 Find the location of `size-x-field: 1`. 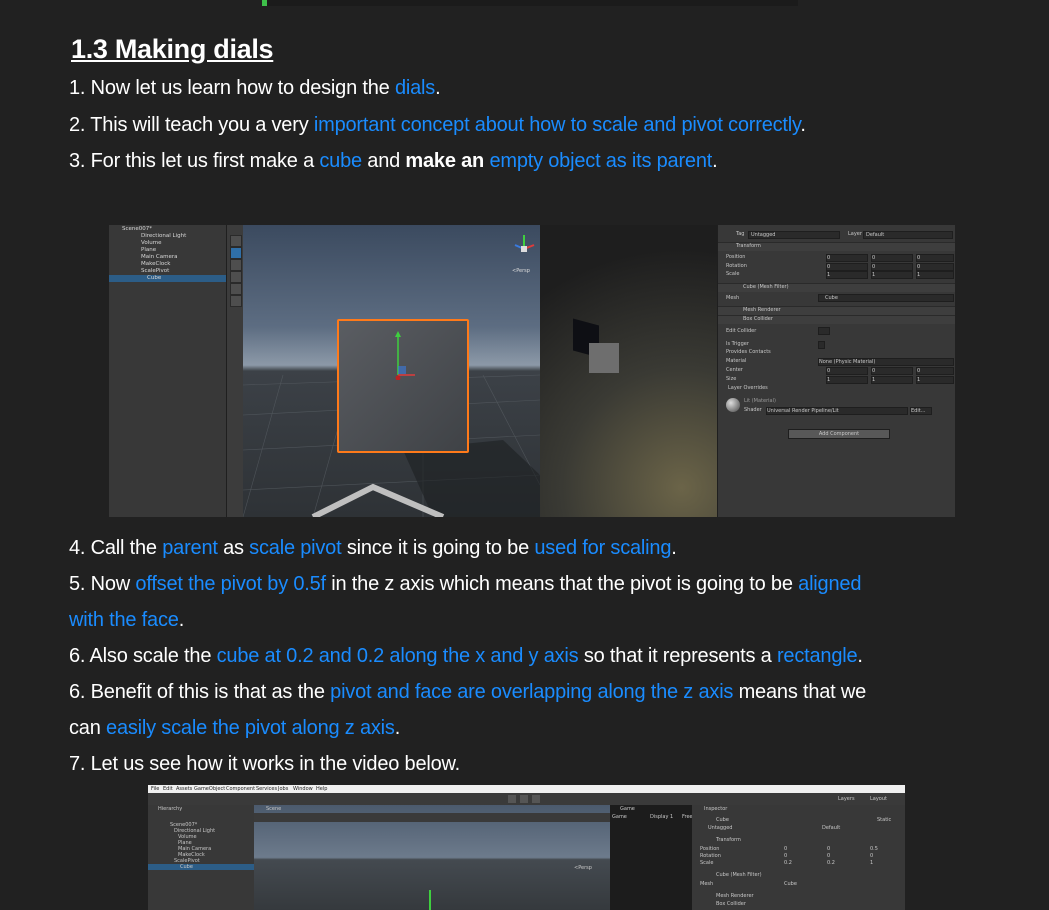

size-x-field: 1 is located at coordinates (847, 380).